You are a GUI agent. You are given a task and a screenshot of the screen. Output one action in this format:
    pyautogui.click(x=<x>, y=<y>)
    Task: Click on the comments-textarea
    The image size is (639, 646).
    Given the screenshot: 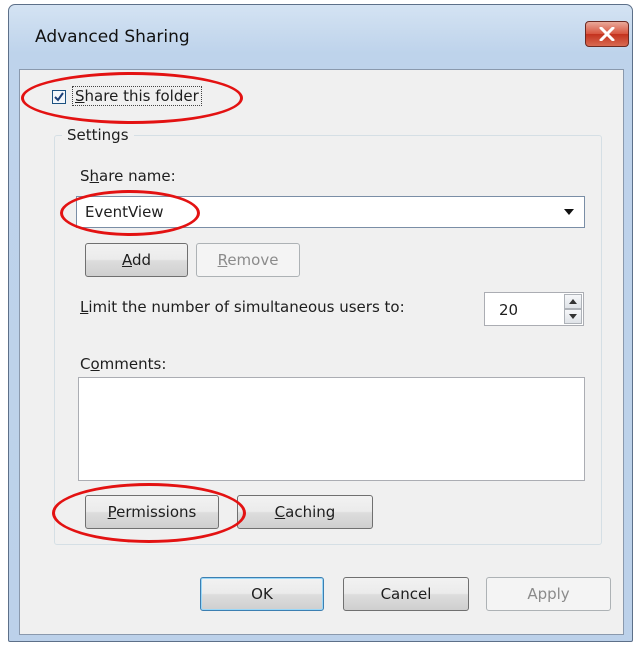 What is the action you would take?
    pyautogui.click(x=331, y=429)
    